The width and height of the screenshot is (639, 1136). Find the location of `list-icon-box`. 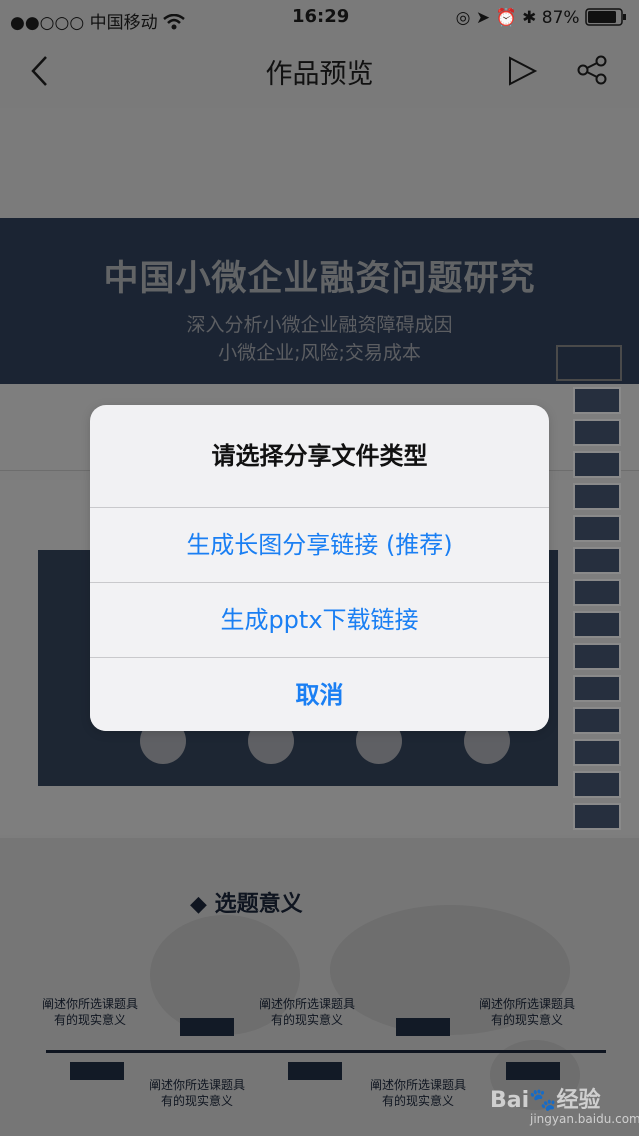

list-icon-box is located at coordinates (423, 1027).